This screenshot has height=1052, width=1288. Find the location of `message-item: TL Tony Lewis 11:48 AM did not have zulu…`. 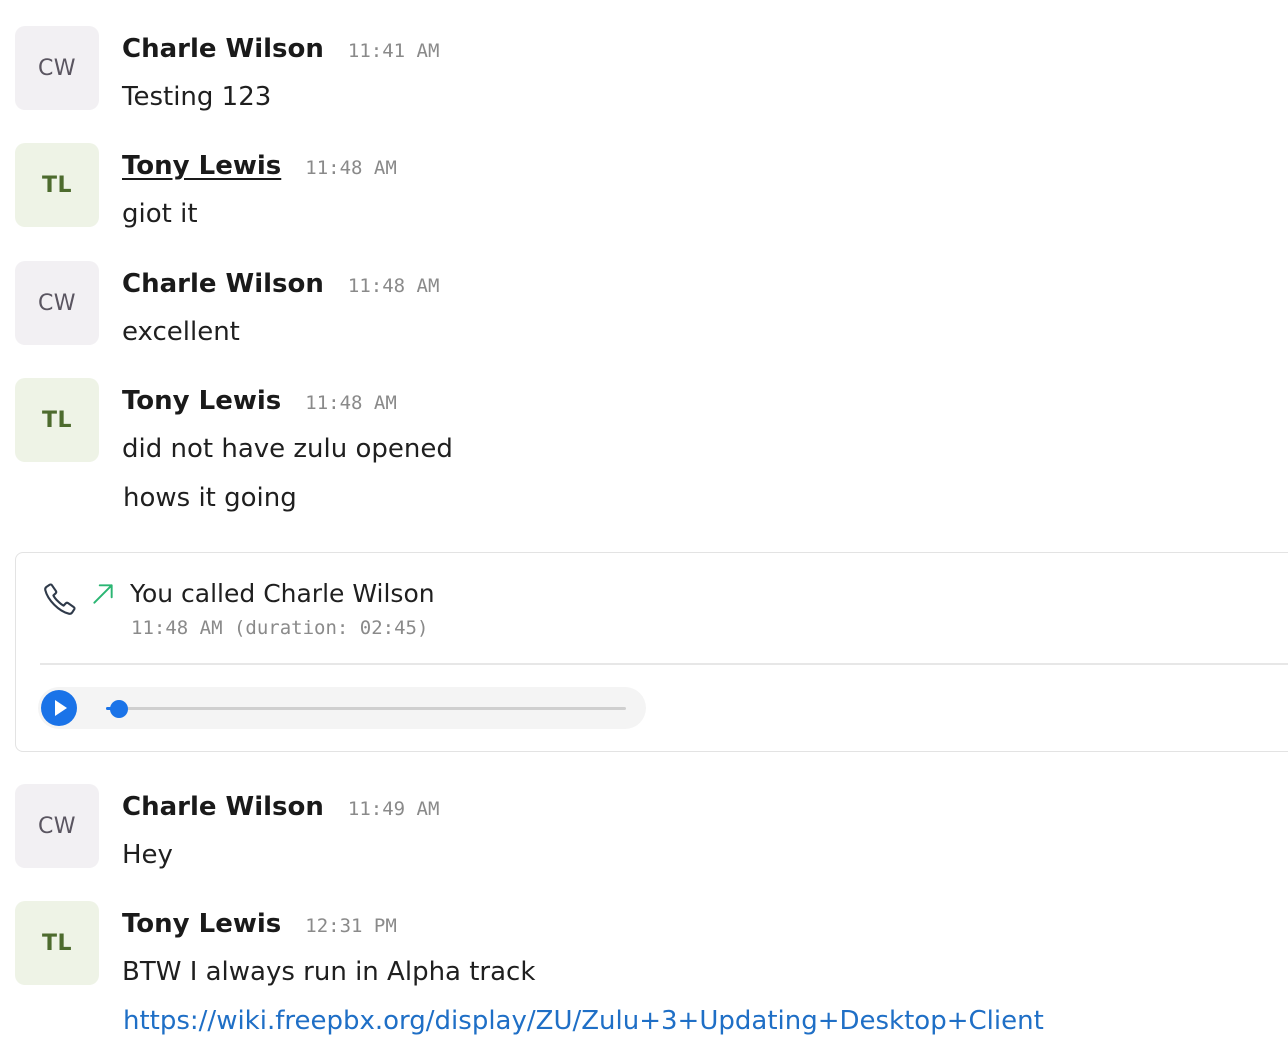

message-item: TL Tony Lewis 11:48 AM did not have zulu… is located at coordinates (645, 450).